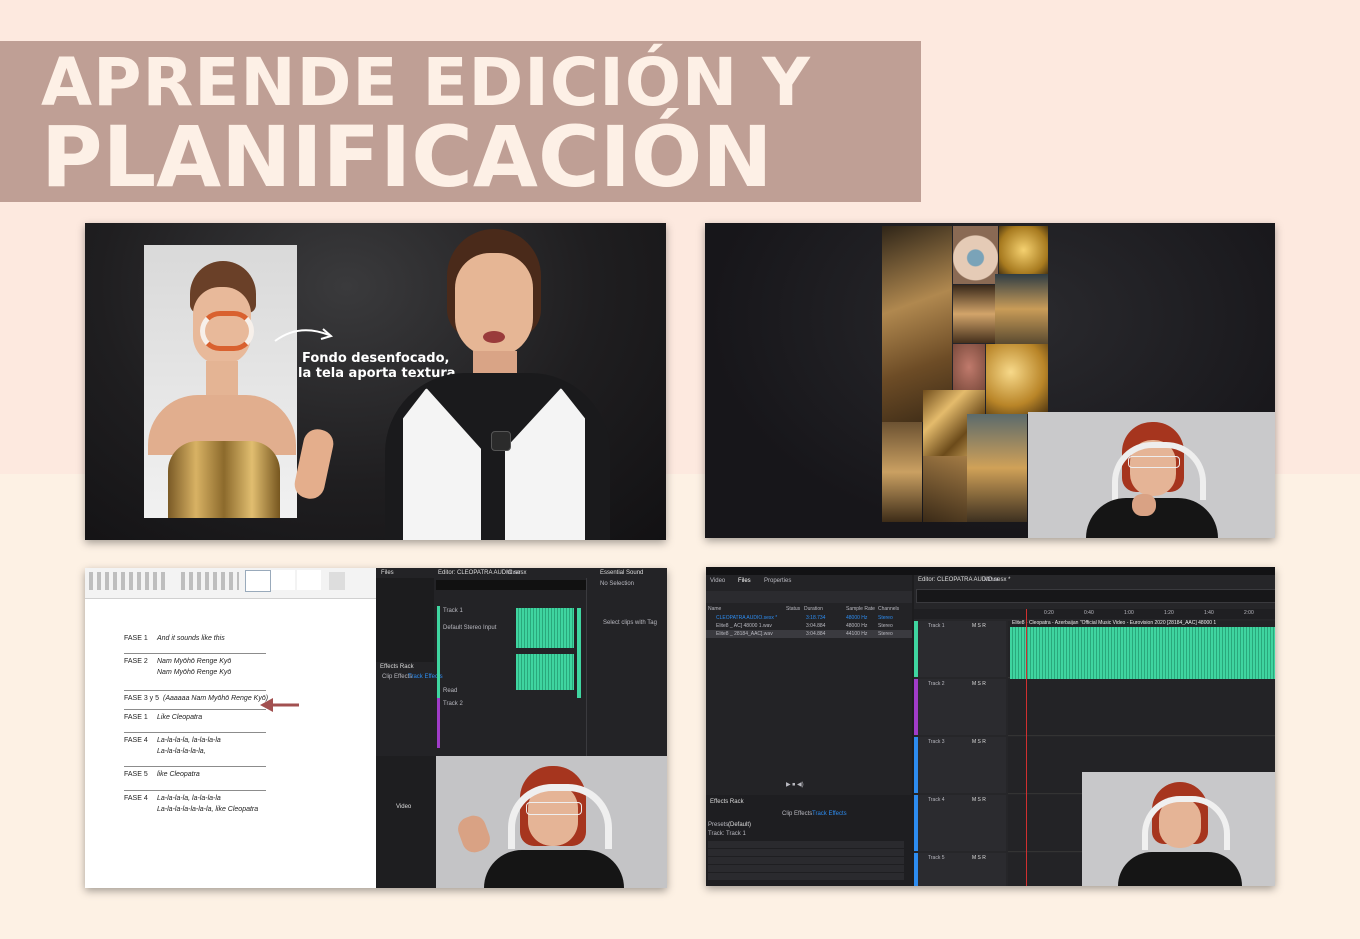 Image resolution: width=1360 pixels, height=939 pixels. I want to click on track-lane, so click(1141, 707).